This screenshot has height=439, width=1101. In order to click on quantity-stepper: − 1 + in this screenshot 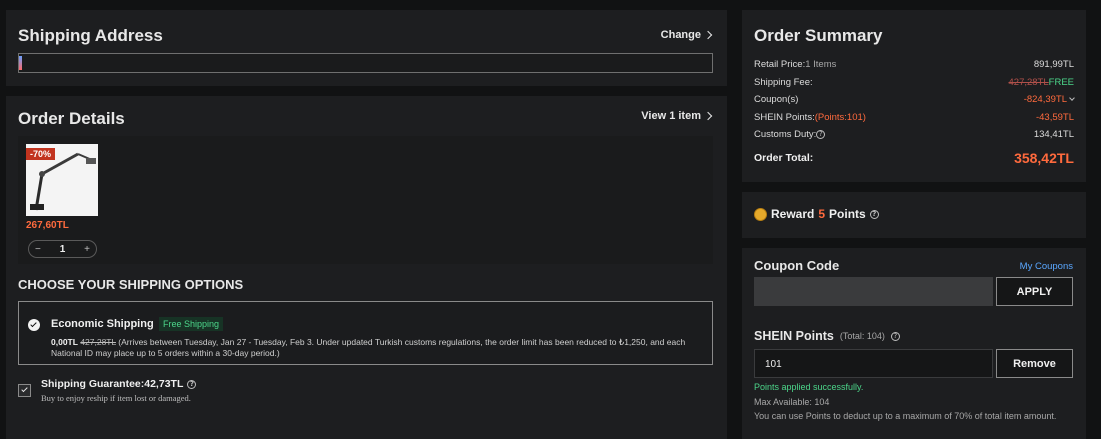, I will do `click(62, 249)`.